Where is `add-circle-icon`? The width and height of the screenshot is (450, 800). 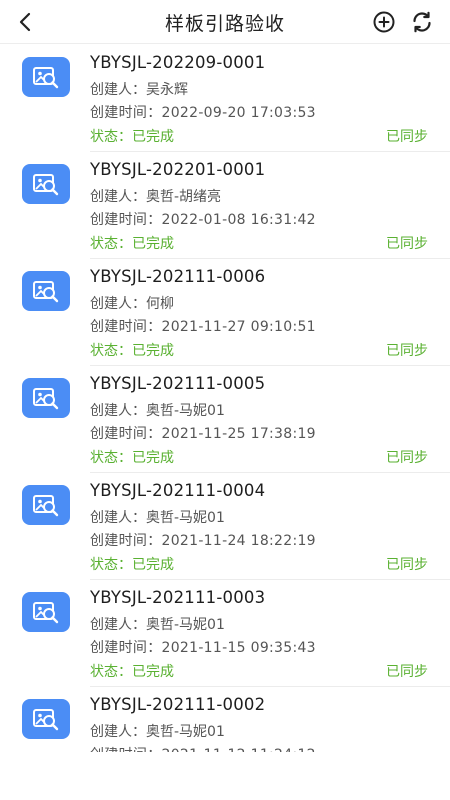 add-circle-icon is located at coordinates (384, 22).